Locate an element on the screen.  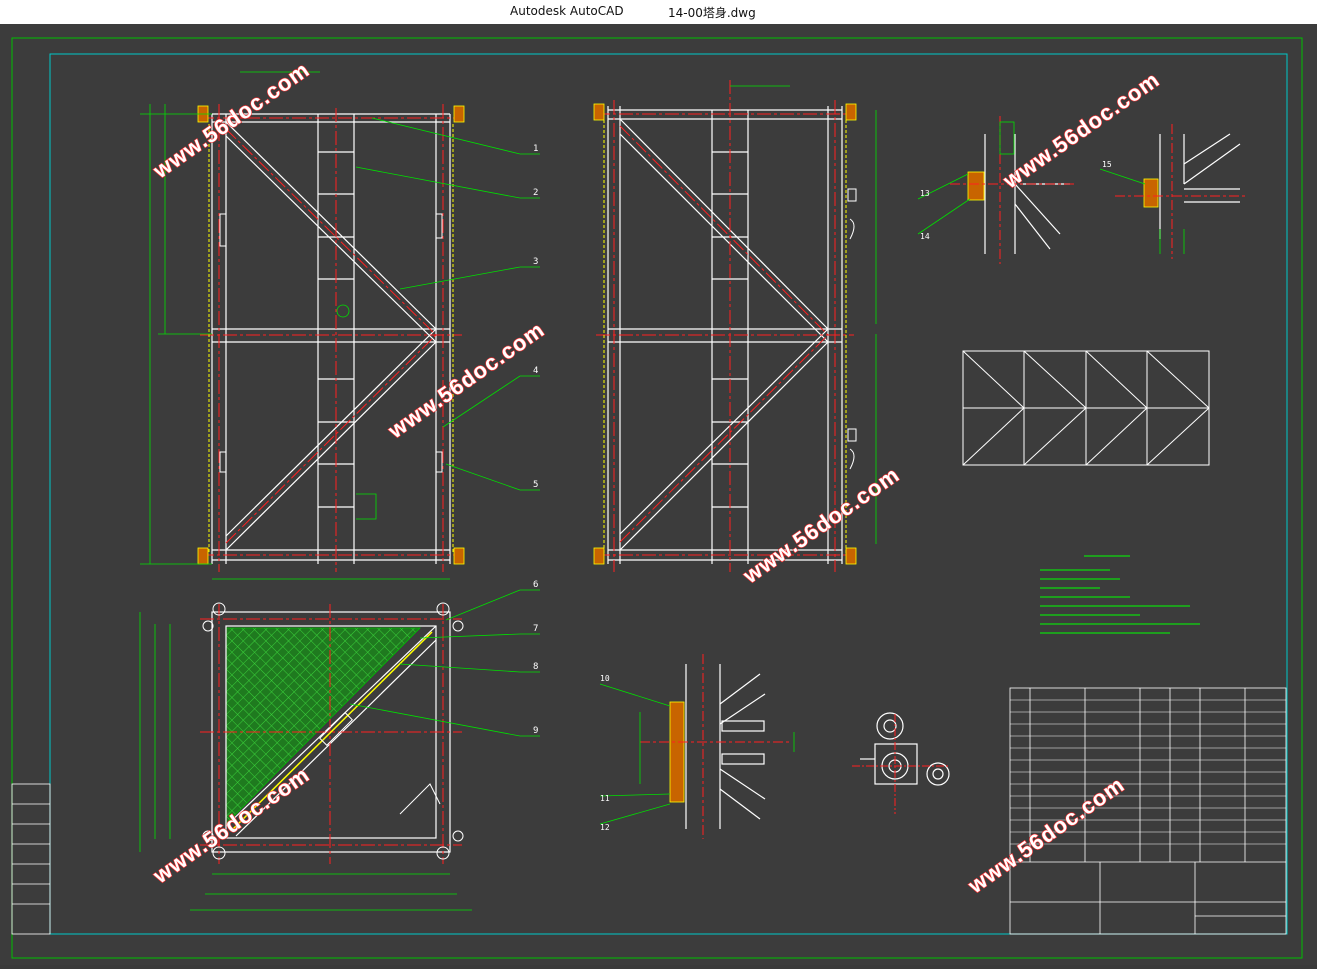
front-elevation-view is located at coordinates (331, 338).